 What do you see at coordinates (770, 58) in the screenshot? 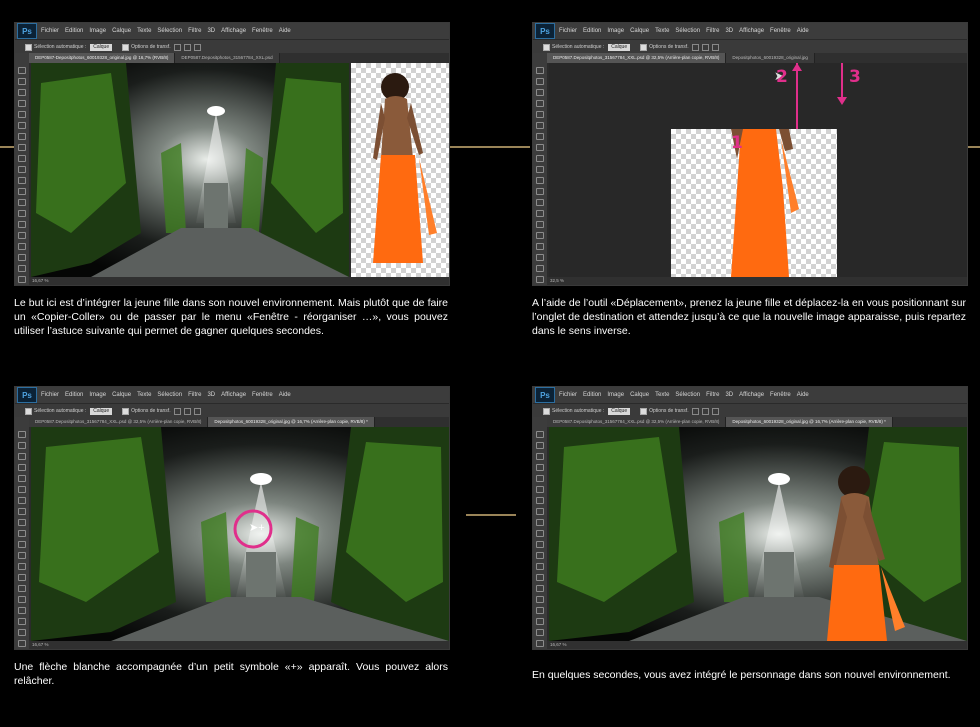
I see `document-tab: Depositphotos_60019328_original.jpg` at bounding box center [770, 58].